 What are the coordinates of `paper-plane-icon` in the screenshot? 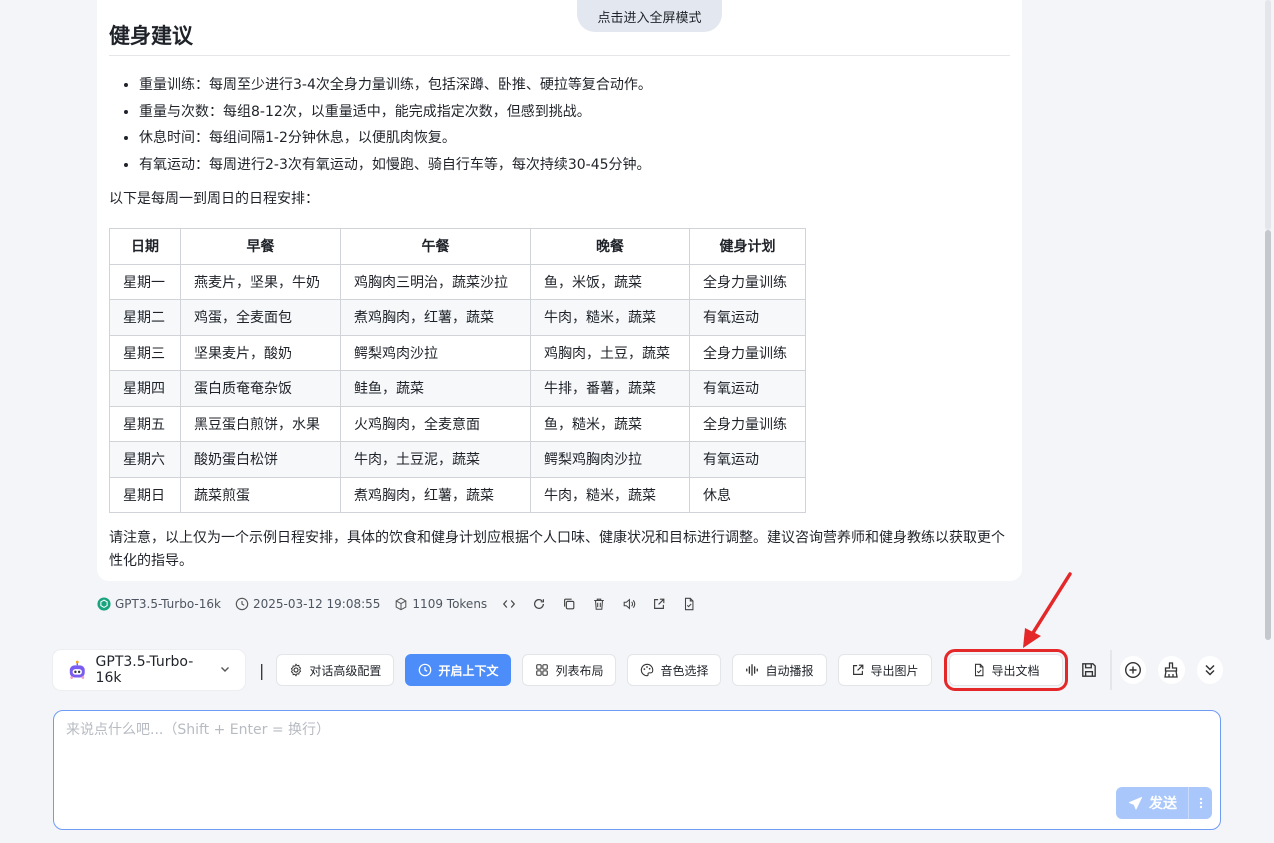 It's located at (1135, 803).